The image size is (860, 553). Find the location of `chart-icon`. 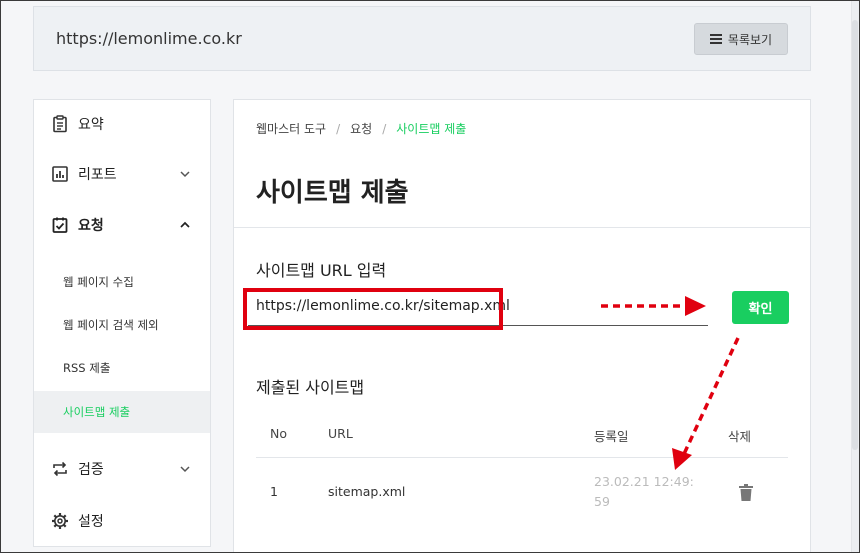

chart-icon is located at coordinates (60, 174).